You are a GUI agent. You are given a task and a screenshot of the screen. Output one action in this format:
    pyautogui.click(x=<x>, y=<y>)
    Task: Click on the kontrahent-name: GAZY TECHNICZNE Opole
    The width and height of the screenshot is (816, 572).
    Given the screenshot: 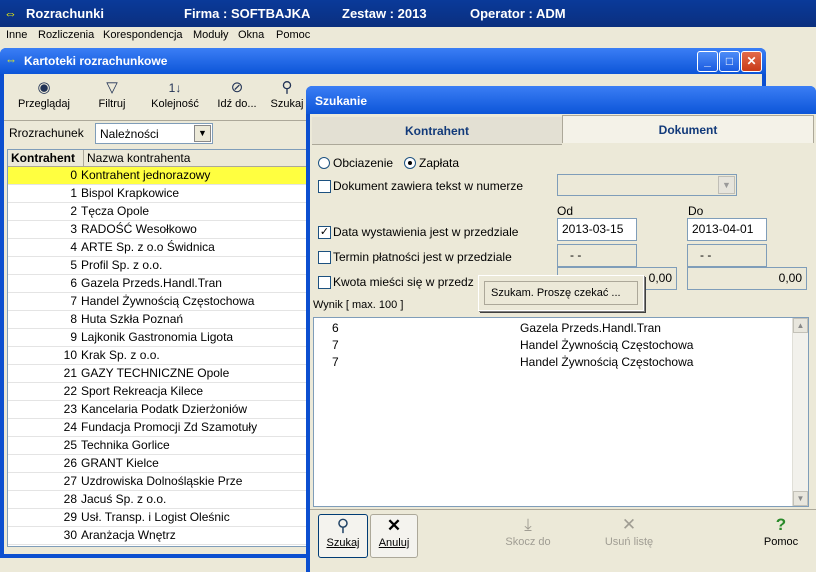 What is the action you would take?
    pyautogui.click(x=155, y=373)
    